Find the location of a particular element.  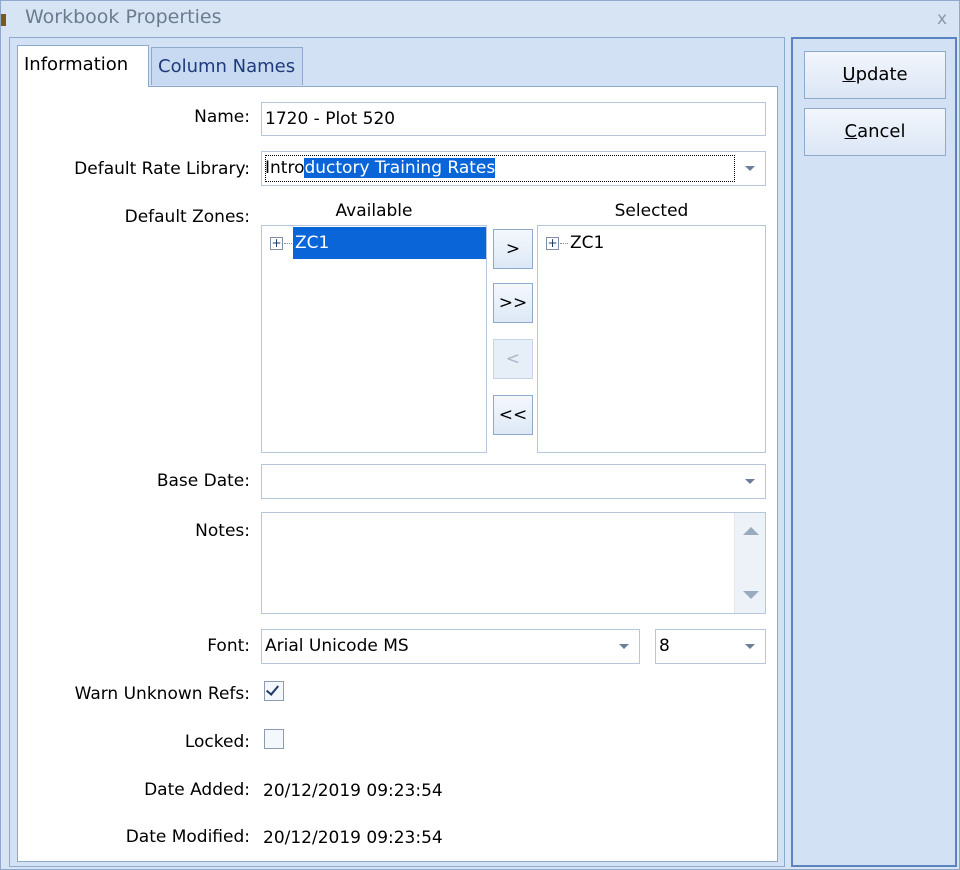

scroll-down-icon is located at coordinates (751, 595).